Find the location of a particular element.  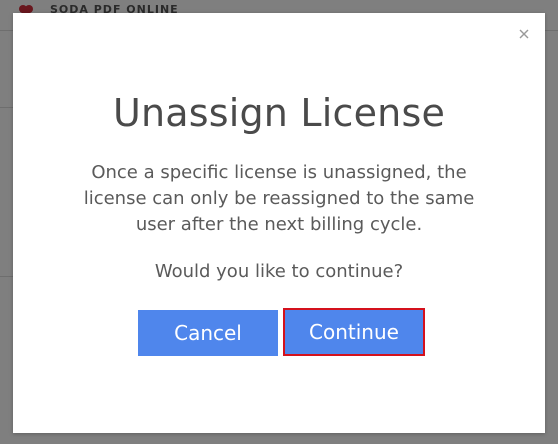

dialog-title: Unassign License is located at coordinates (279, 113).